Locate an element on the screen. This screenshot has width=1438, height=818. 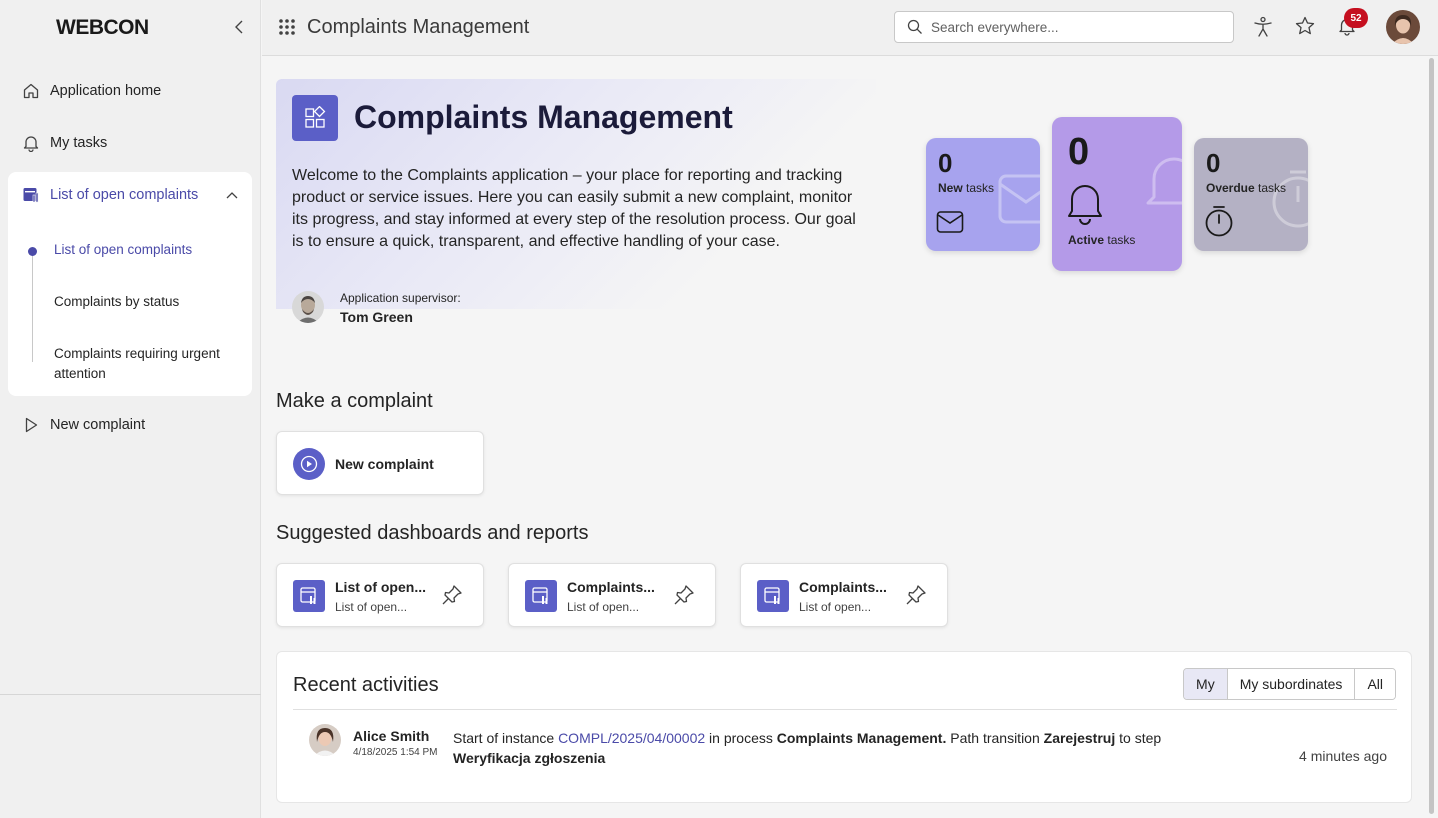
main-scrollbar is located at coordinates (1431, 436).